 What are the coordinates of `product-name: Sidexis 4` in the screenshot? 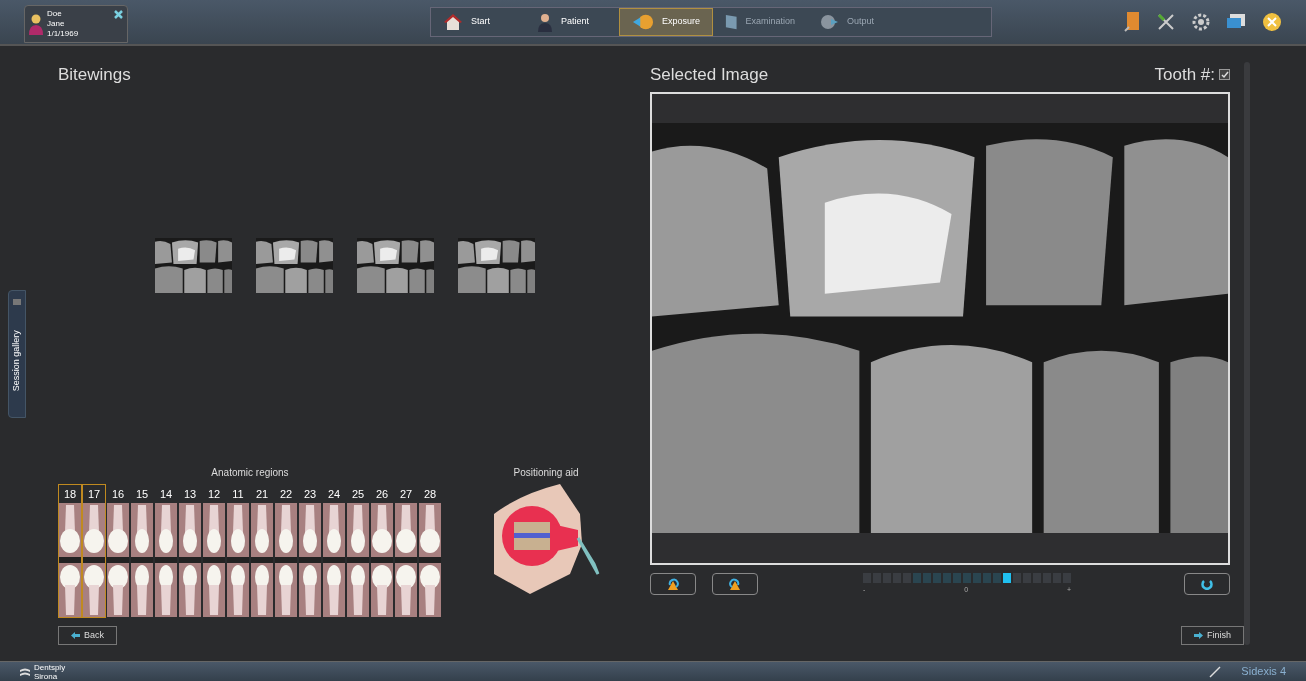 It's located at (1263, 672).